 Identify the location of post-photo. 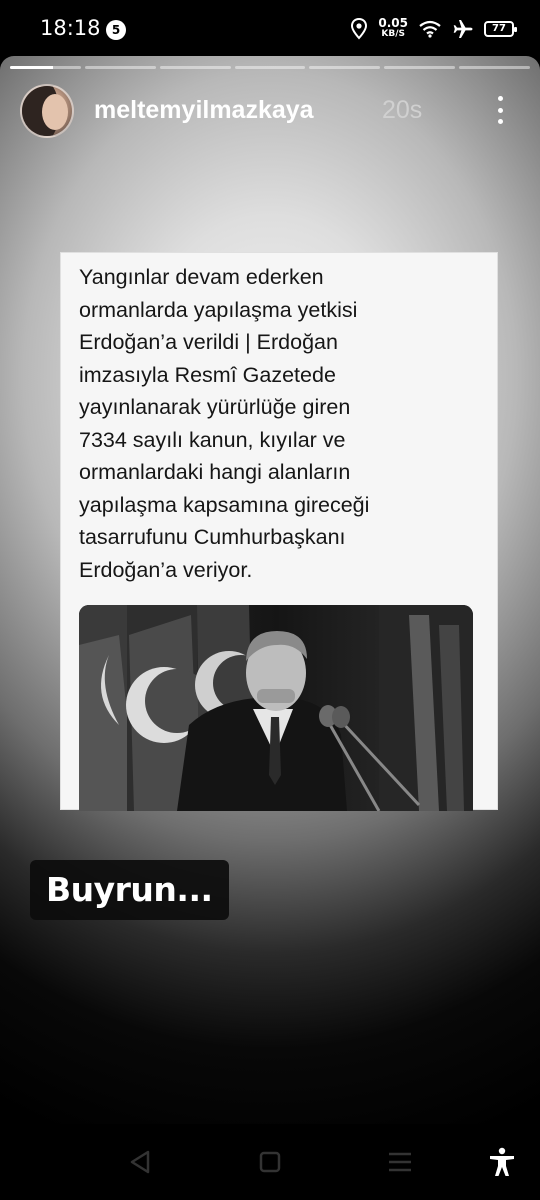
(276, 708).